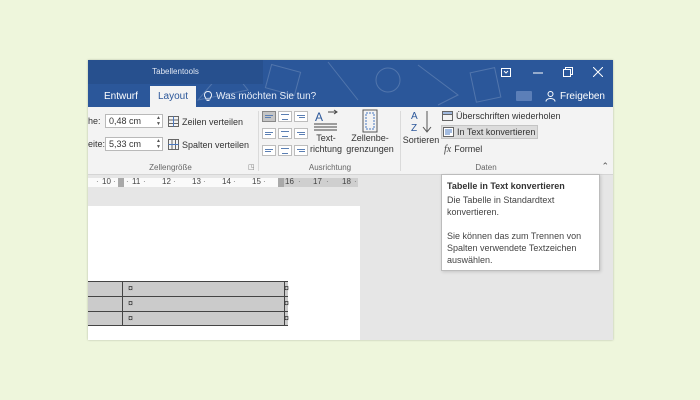 Image resolution: width=700 pixels, height=400 pixels. I want to click on distribute-rows-button: Zeilen verteilen, so click(205, 121).